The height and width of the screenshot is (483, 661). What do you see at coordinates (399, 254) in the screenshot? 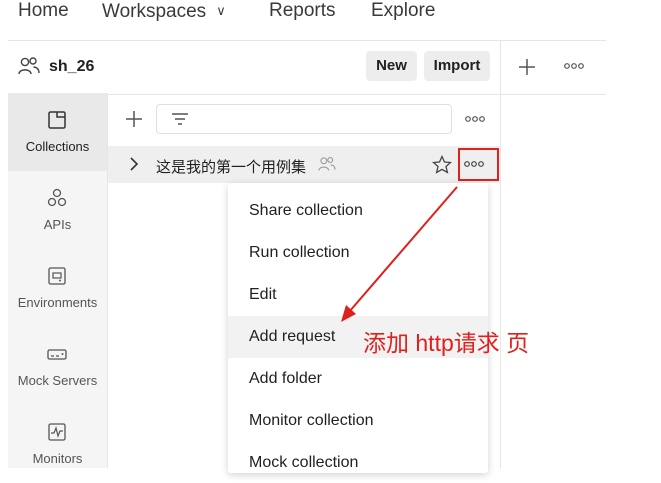
I see `annotation-arrow-icon` at bounding box center [399, 254].